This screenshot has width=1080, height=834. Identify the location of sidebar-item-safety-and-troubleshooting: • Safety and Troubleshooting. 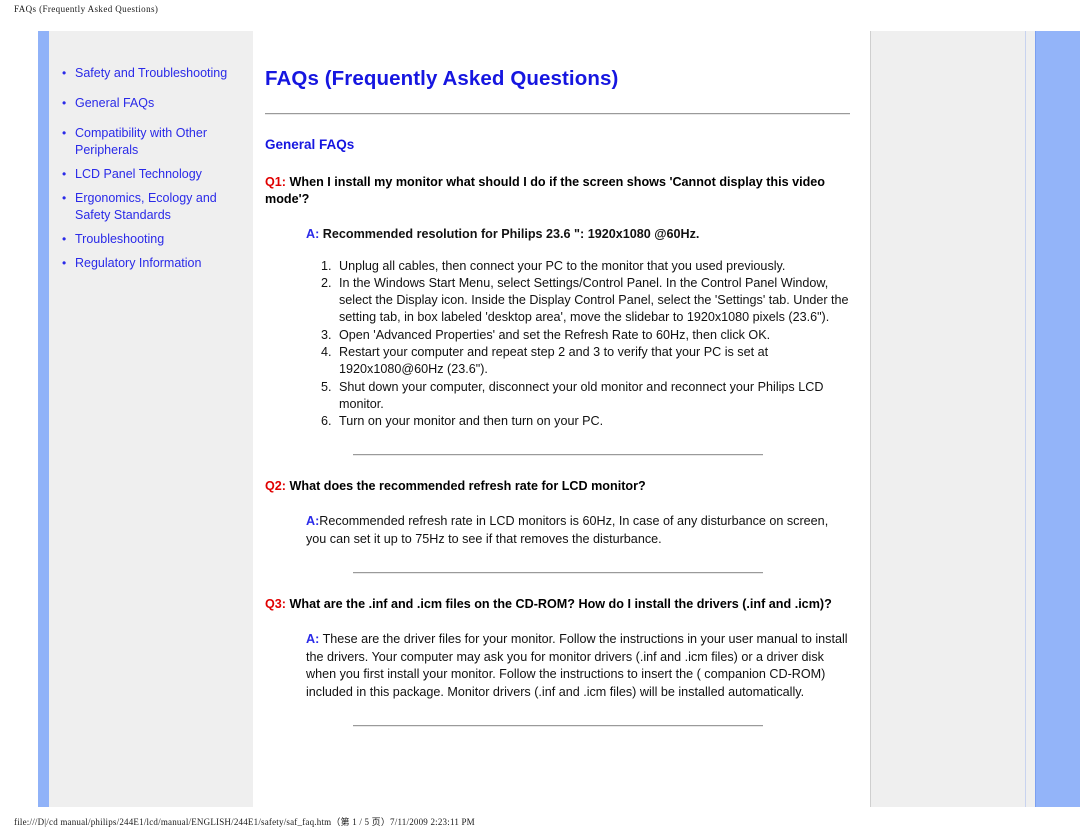
(151, 73).